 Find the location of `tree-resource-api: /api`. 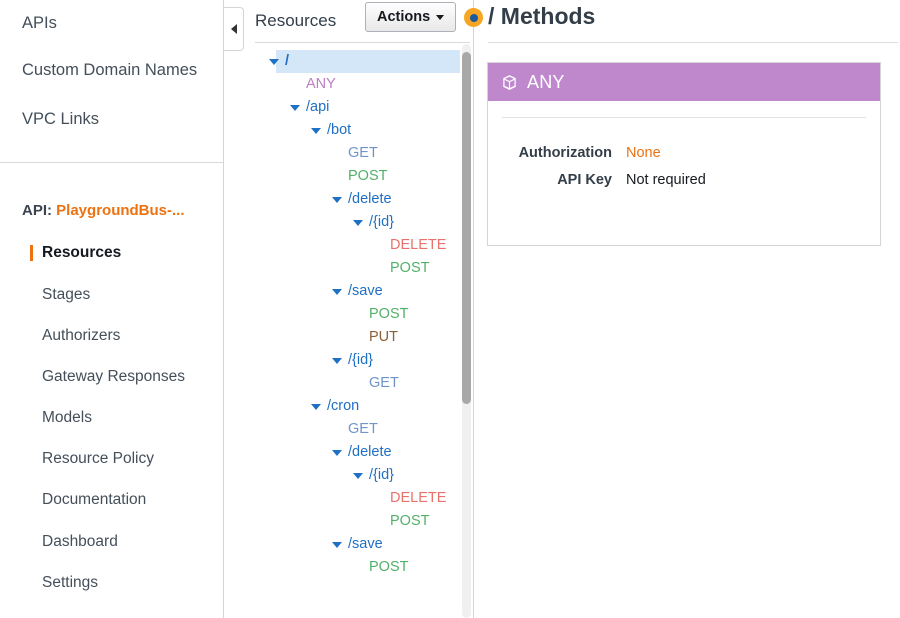

tree-resource-api: /api is located at coordinates (359, 107).